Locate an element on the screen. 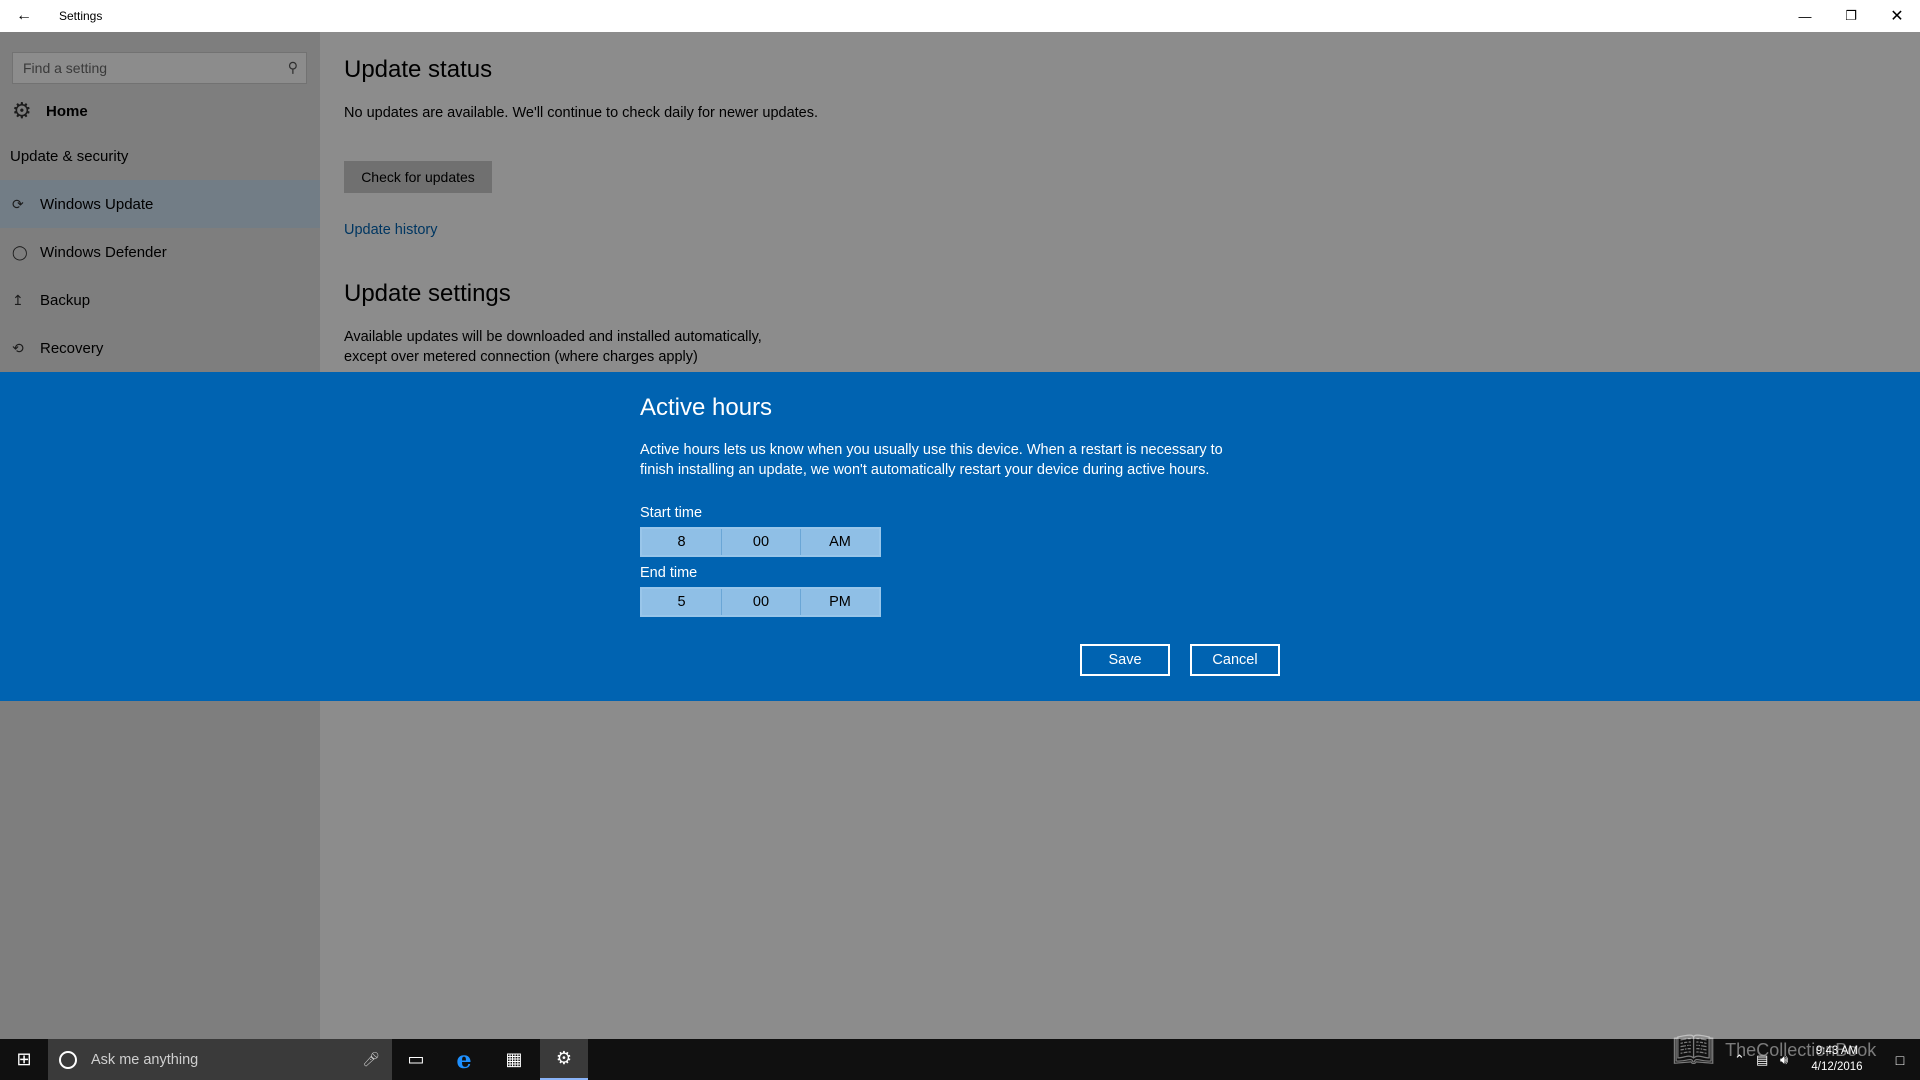 This screenshot has height=1080, width=1920. end-minute: 00 is located at coordinates (760, 602).